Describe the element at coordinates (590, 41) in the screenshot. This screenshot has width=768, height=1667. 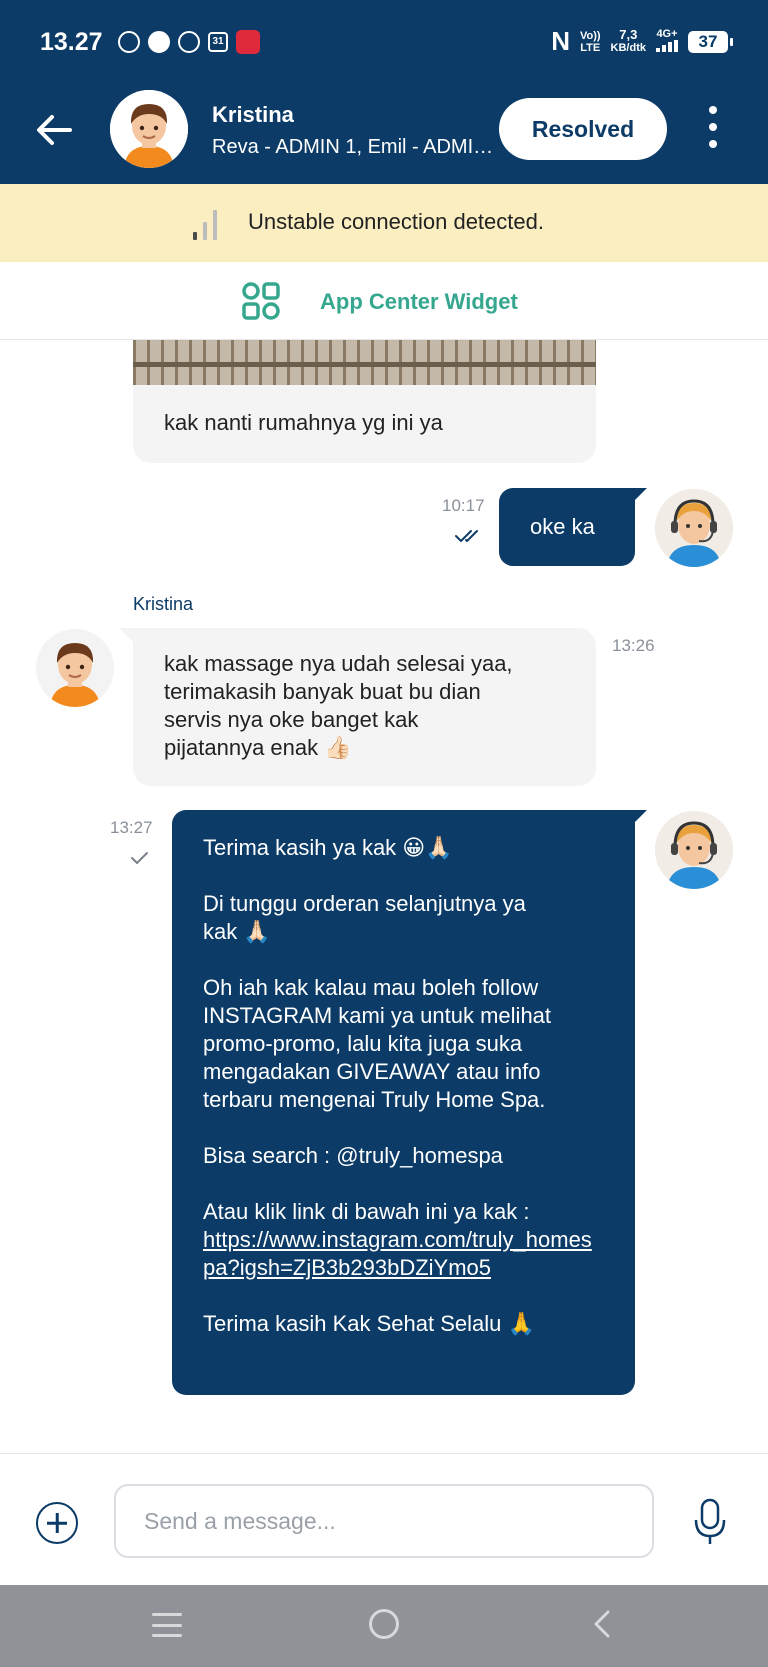
I see `volte-indicator: Vo)) LTE` at that location.